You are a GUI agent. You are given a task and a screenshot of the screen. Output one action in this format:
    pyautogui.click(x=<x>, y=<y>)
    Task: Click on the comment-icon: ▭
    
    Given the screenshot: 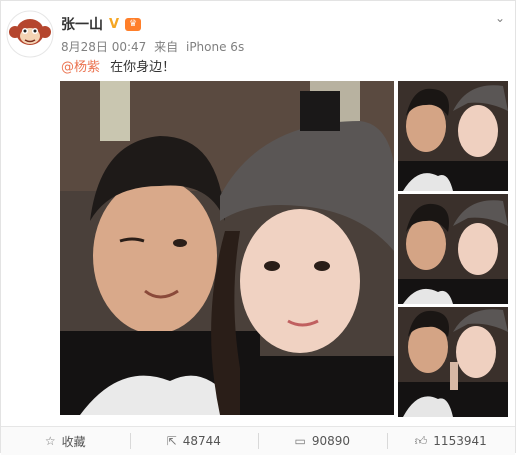 What is the action you would take?
    pyautogui.click(x=300, y=441)
    